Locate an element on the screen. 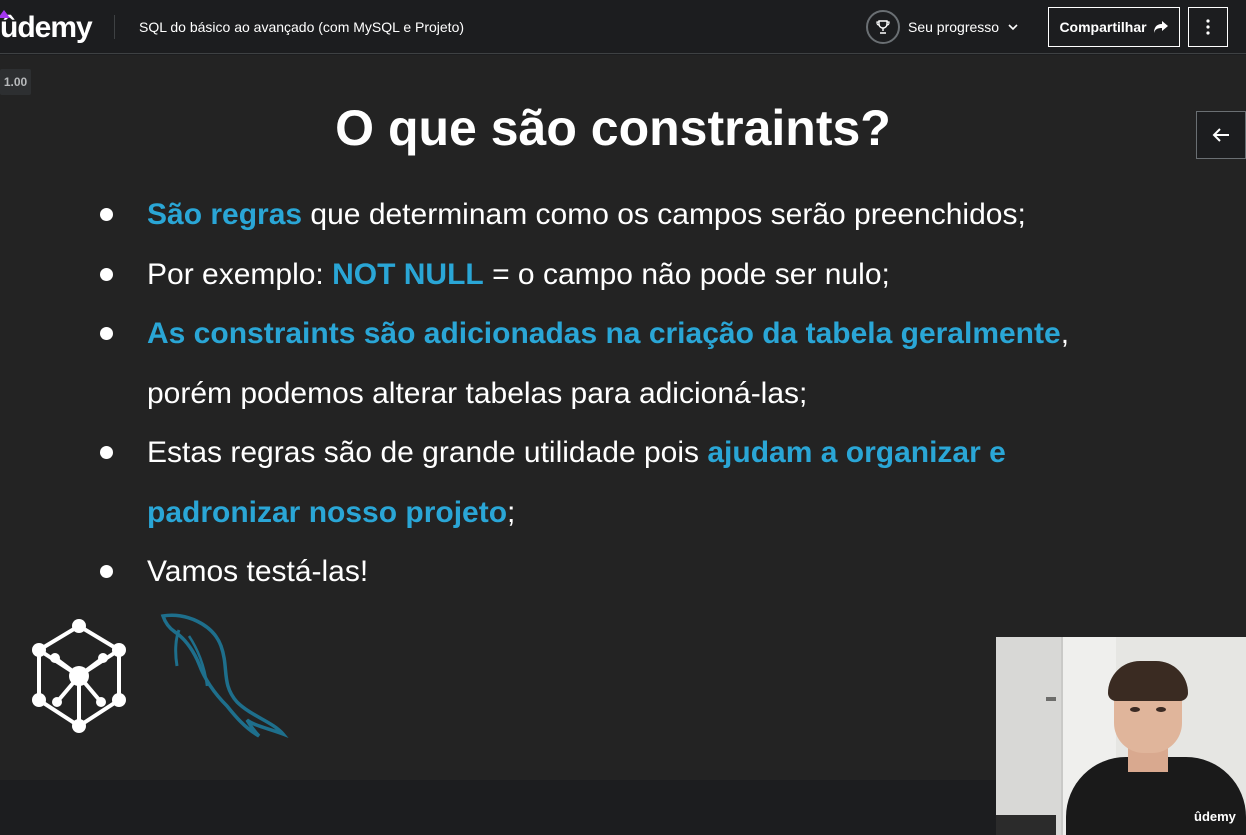 The height and width of the screenshot is (835, 1246). bullet-text: = o campo não pode ser nulo; is located at coordinates (686, 274).